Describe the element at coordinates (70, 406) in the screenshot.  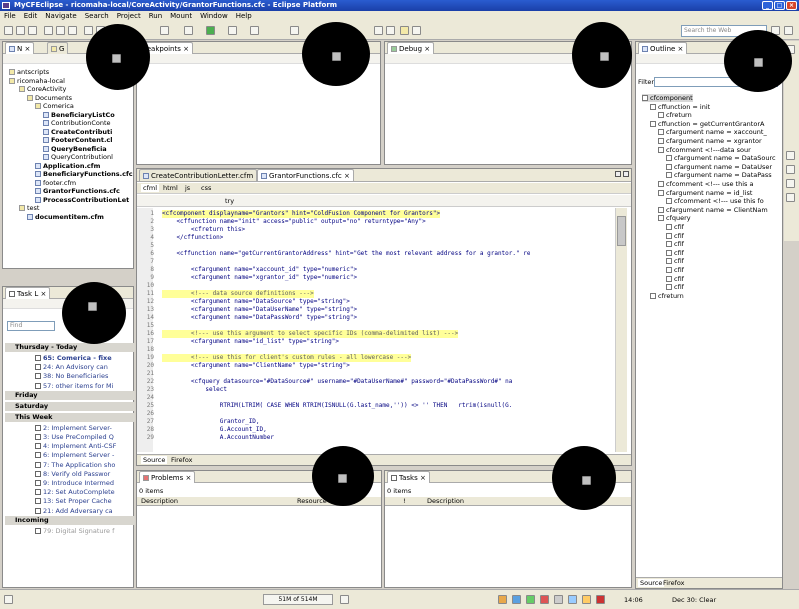
I see `task-group-header: Saturday` at that location.